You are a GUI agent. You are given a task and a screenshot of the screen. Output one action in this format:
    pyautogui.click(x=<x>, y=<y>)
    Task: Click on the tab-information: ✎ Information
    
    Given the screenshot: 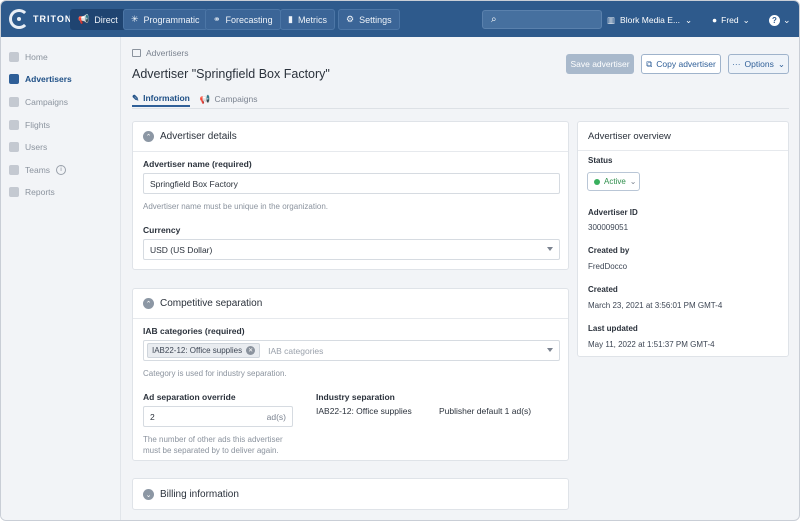 What is the action you would take?
    pyautogui.click(x=161, y=99)
    